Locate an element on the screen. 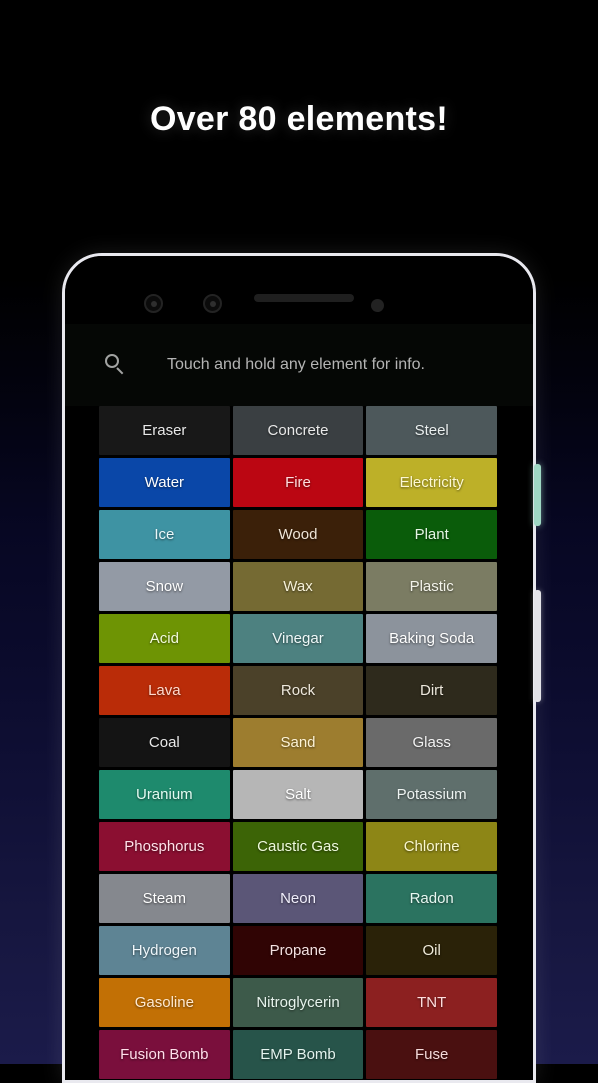 The height and width of the screenshot is (1083, 598). element-tile: Hydrogen is located at coordinates (164, 950).